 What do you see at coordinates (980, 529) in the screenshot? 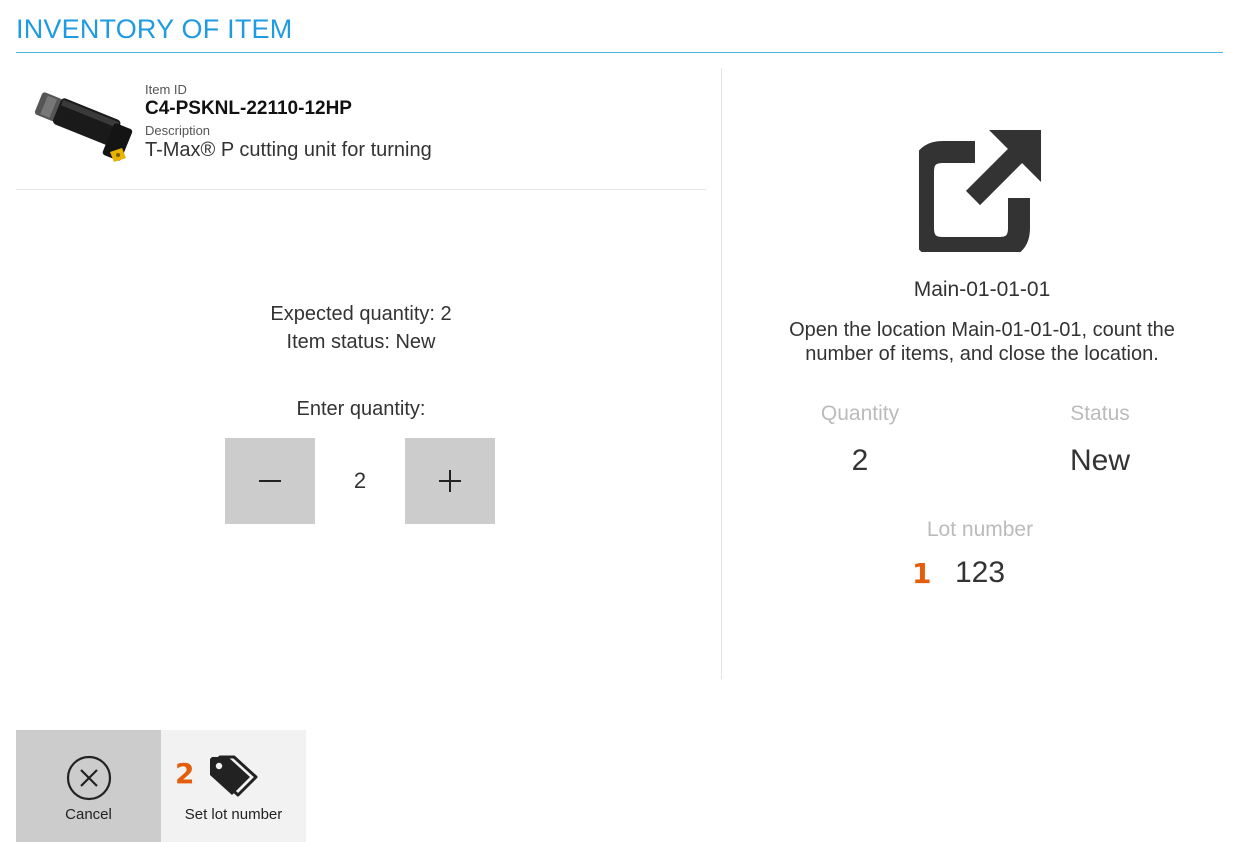
I see `lot-number-label: Lot number` at bounding box center [980, 529].